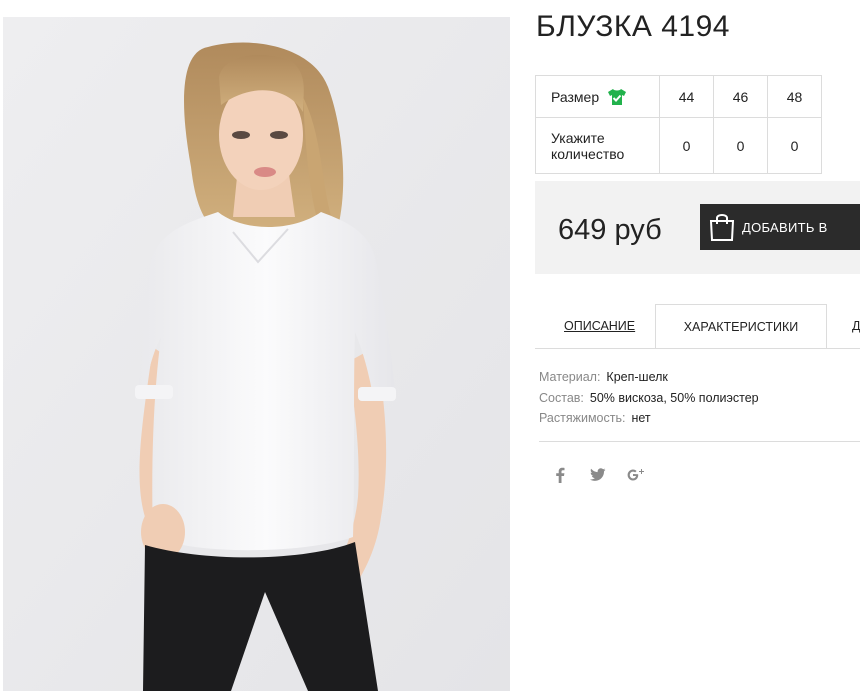 The image size is (860, 691). I want to click on size-option-44: 44, so click(686, 96).